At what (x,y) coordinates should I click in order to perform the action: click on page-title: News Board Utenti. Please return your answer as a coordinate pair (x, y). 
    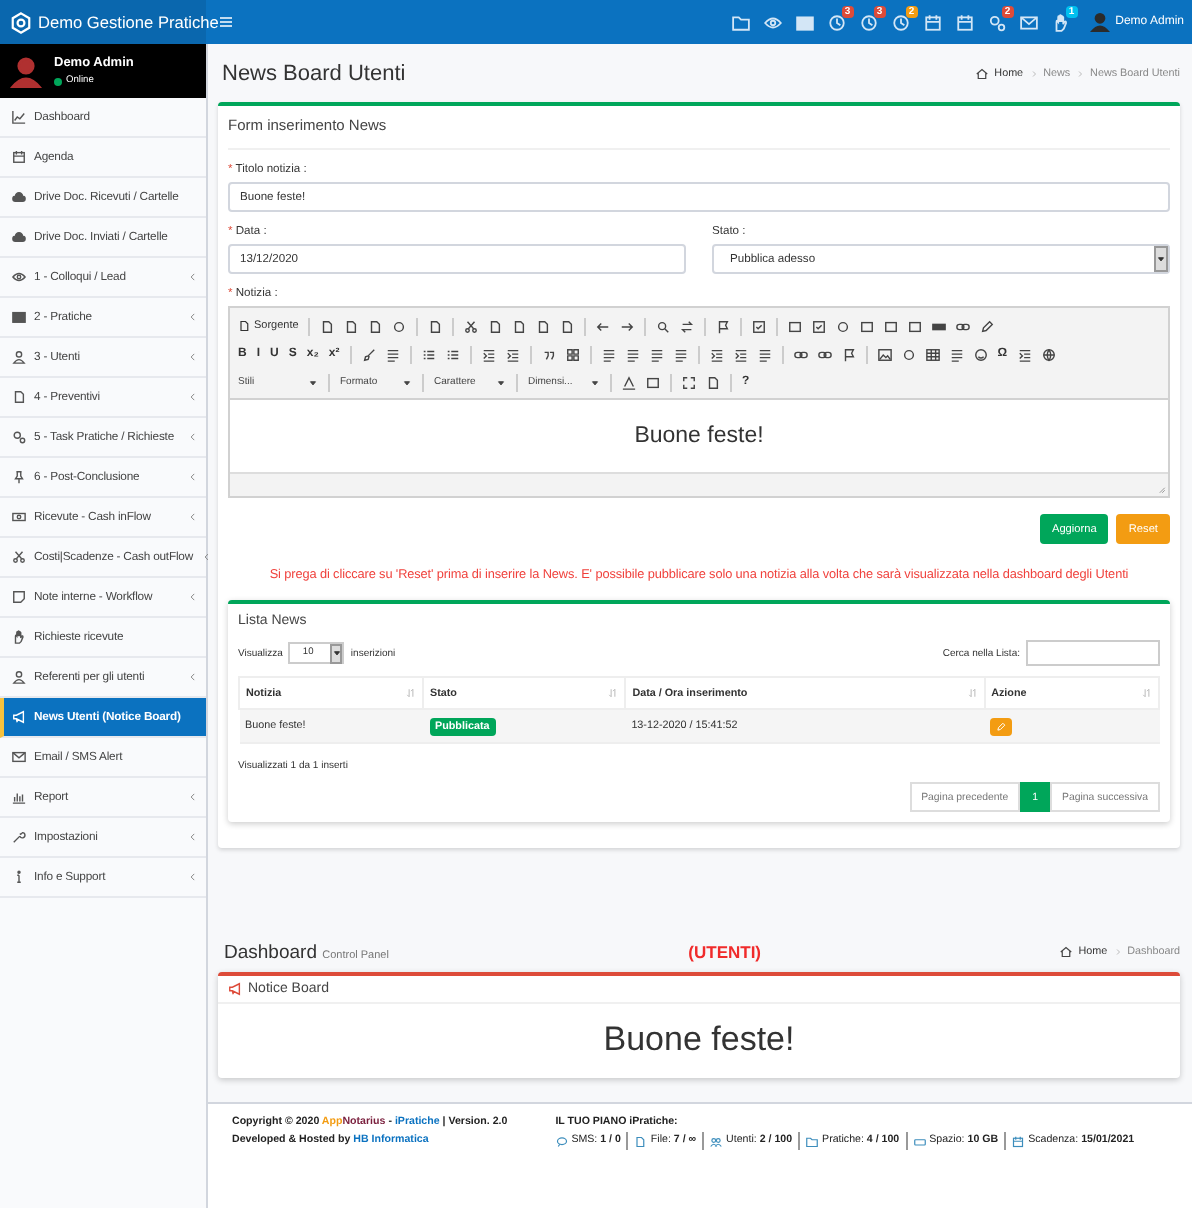
    Looking at the image, I should click on (314, 73).